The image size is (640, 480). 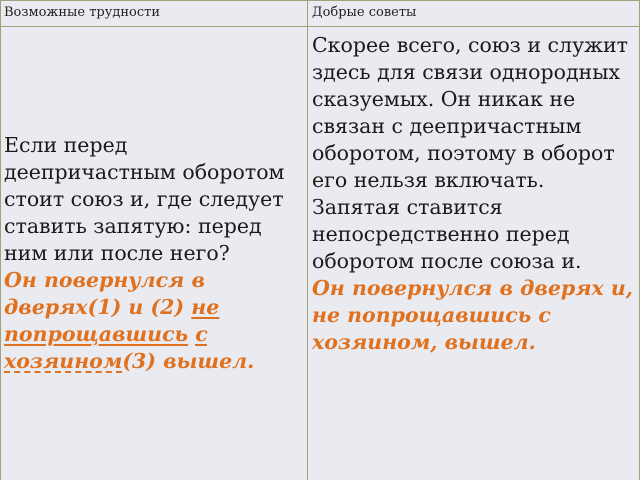 What do you see at coordinates (188, 361) in the screenshot?
I see `example-part2: (3) вышел.` at bounding box center [188, 361].